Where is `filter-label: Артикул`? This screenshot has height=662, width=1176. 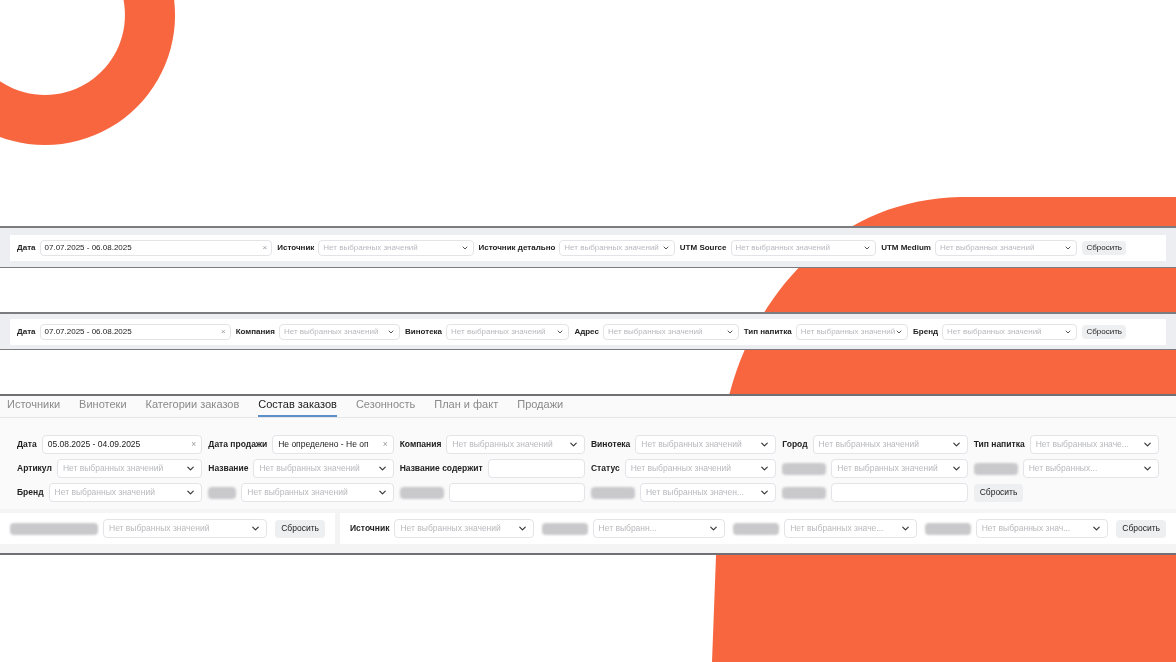
filter-label: Артикул is located at coordinates (34, 468).